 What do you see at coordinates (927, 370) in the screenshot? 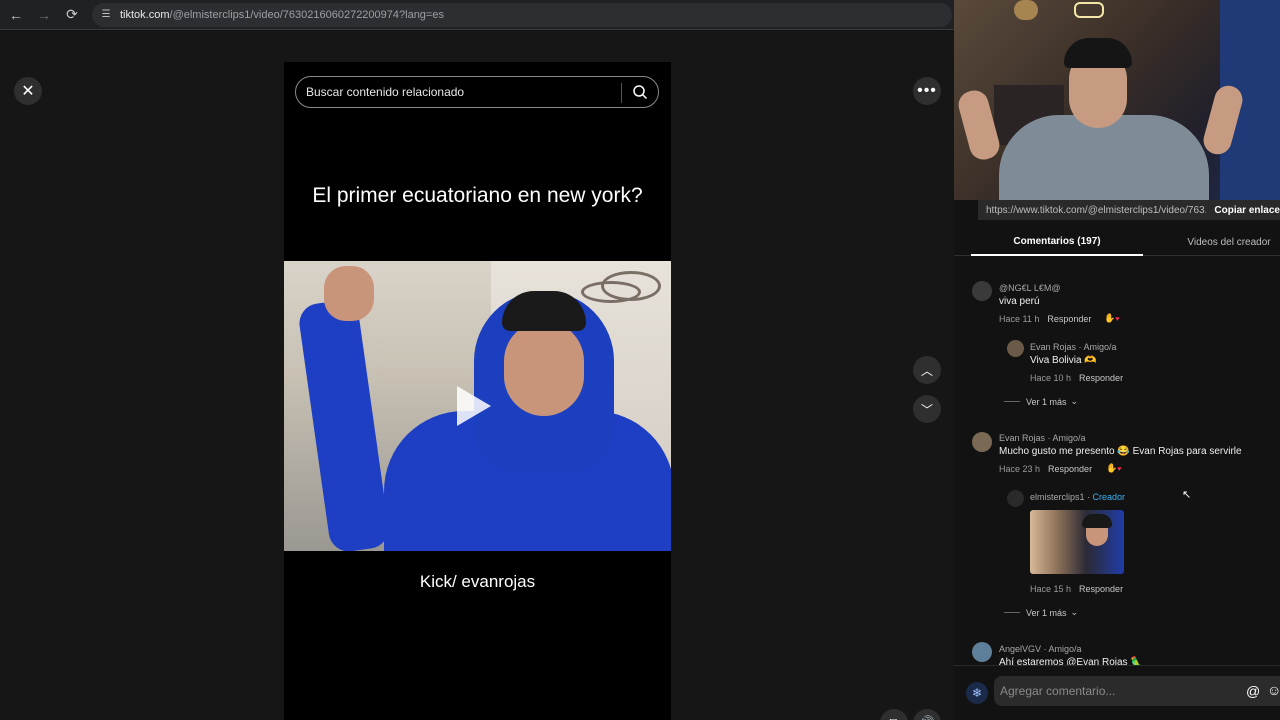
I see `previous-video-icon: ︿` at bounding box center [927, 370].